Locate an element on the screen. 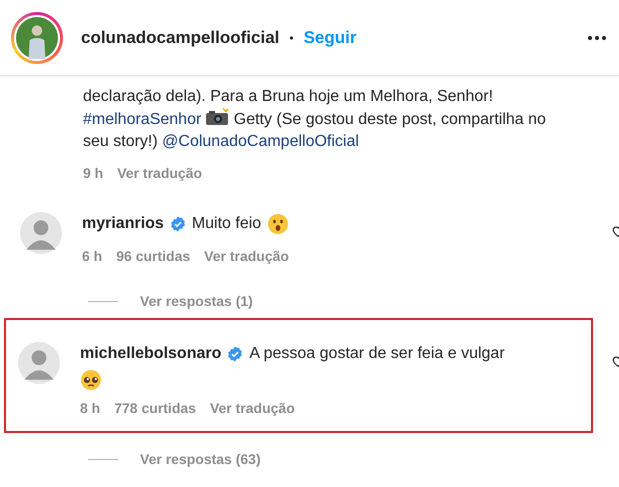 The height and width of the screenshot is (487, 619). astonished-face-icon is located at coordinates (278, 224).